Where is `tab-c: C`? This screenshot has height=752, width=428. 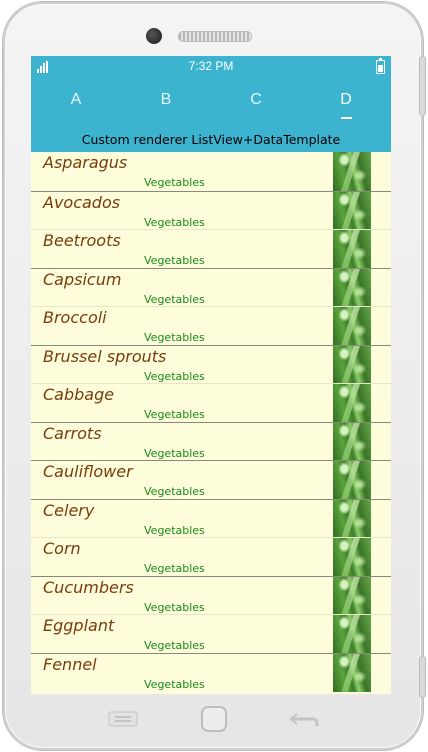 tab-c: C is located at coordinates (256, 102).